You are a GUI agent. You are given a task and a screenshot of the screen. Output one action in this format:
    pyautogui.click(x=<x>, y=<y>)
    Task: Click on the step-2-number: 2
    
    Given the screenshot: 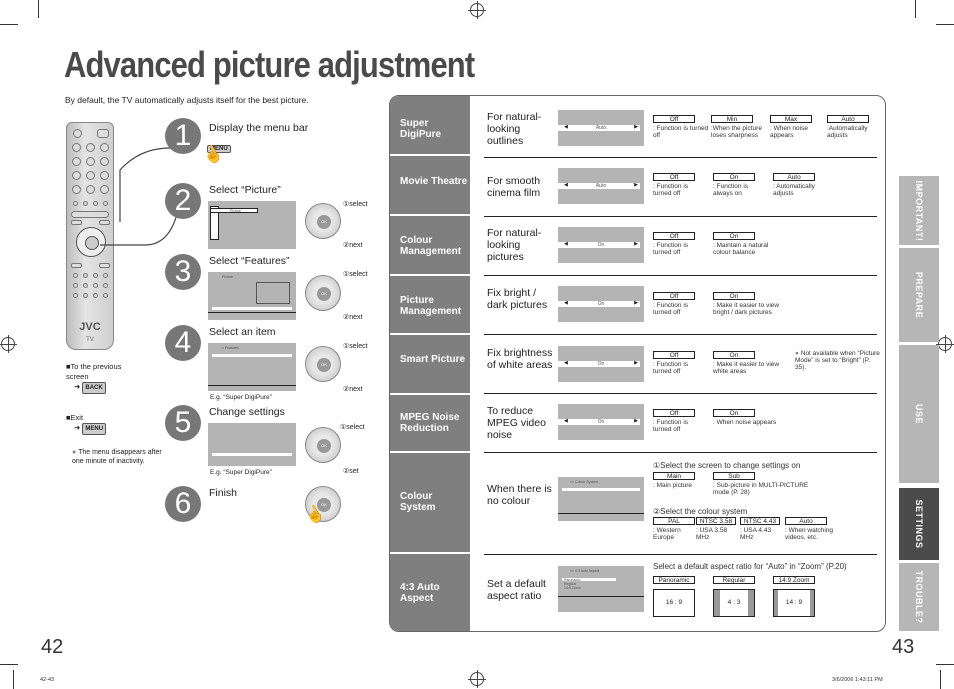 What is the action you would take?
    pyautogui.click(x=183, y=201)
    